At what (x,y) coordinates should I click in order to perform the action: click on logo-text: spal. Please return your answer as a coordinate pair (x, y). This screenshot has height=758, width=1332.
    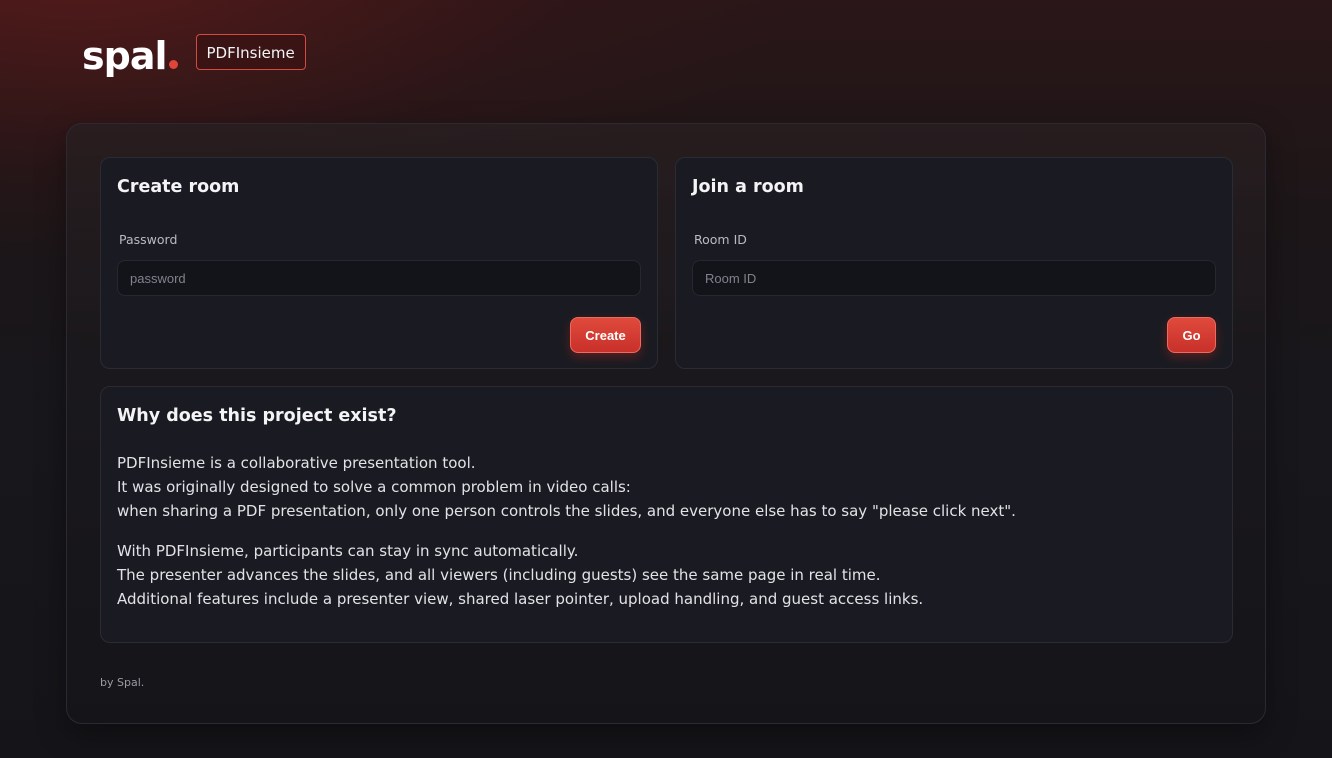
    Looking at the image, I should click on (124, 56).